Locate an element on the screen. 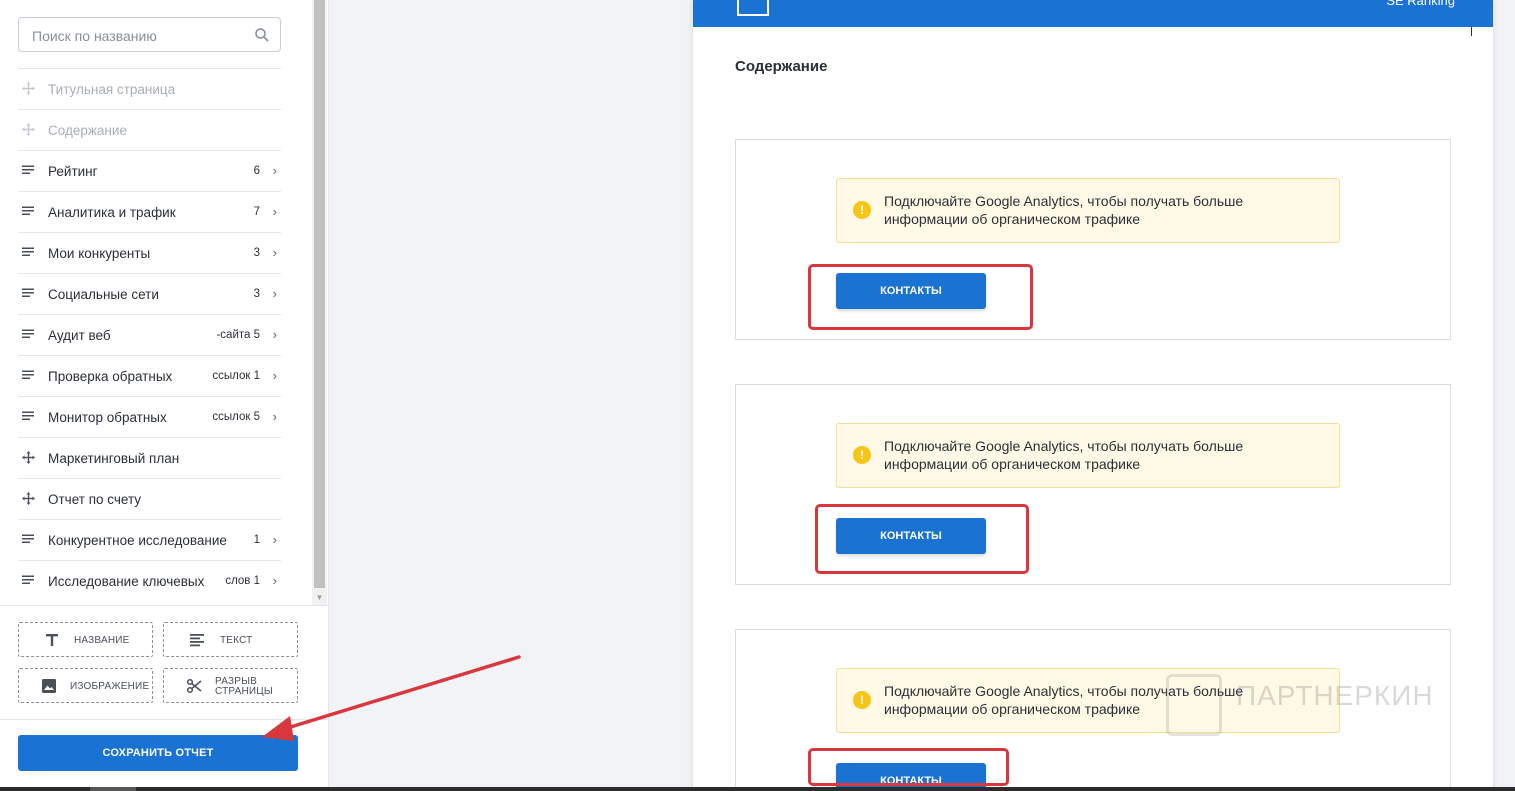 The image size is (1515, 791). sidebar-section-label: Исследование ключевых is located at coordinates (126, 581).